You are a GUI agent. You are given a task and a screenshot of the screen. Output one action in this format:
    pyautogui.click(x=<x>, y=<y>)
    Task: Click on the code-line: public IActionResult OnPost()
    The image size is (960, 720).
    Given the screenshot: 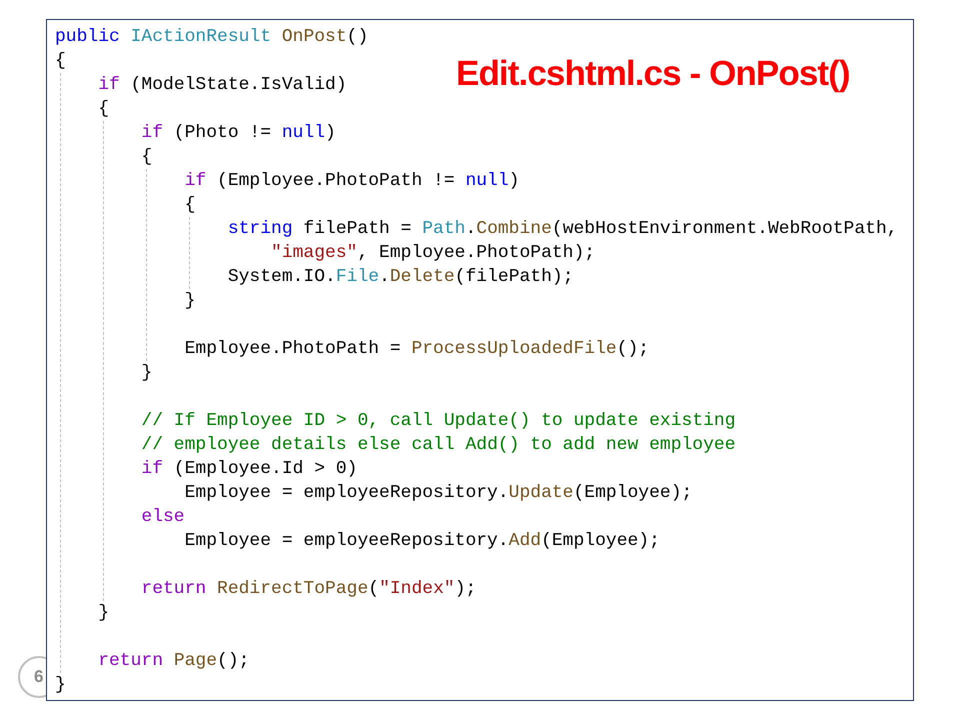 What is the action you would take?
    pyautogui.click(x=211, y=37)
    